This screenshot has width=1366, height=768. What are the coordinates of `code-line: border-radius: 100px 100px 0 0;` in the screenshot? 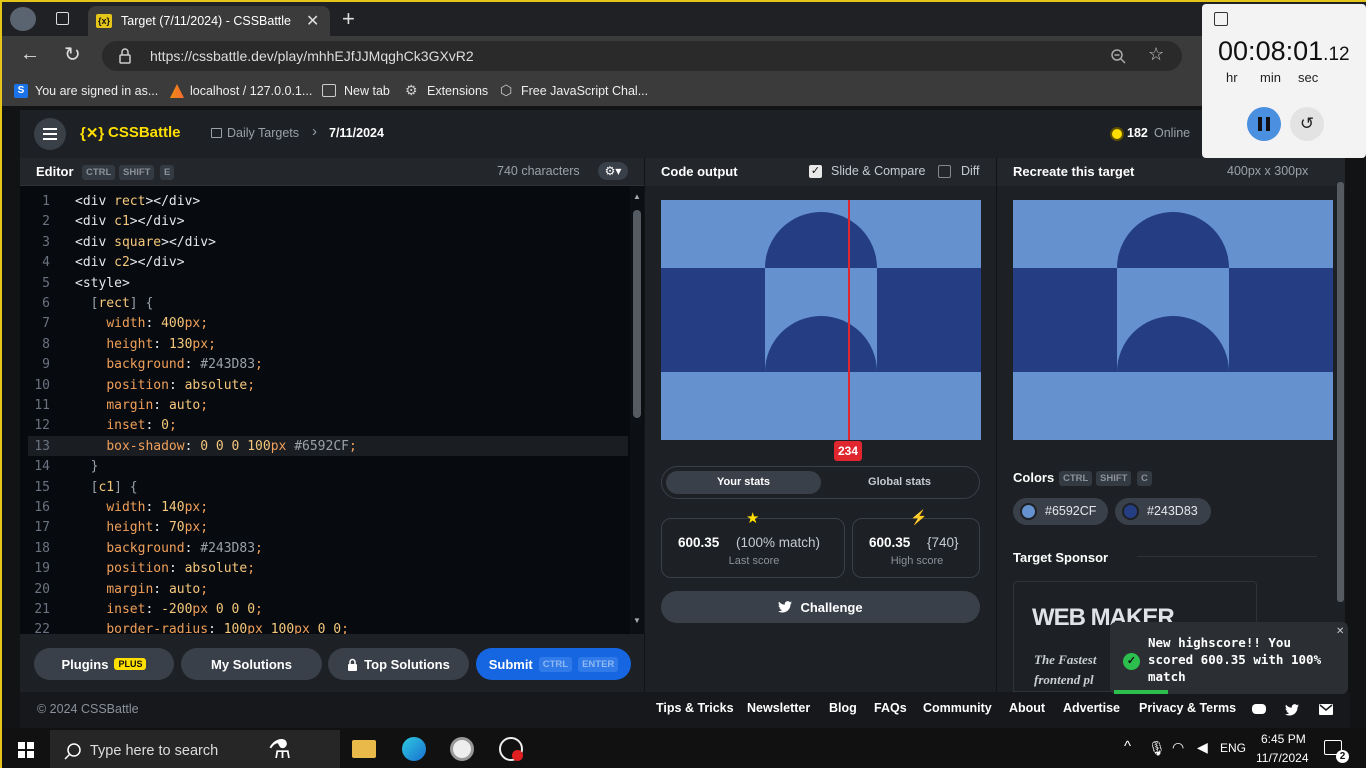 It's located at (212, 628).